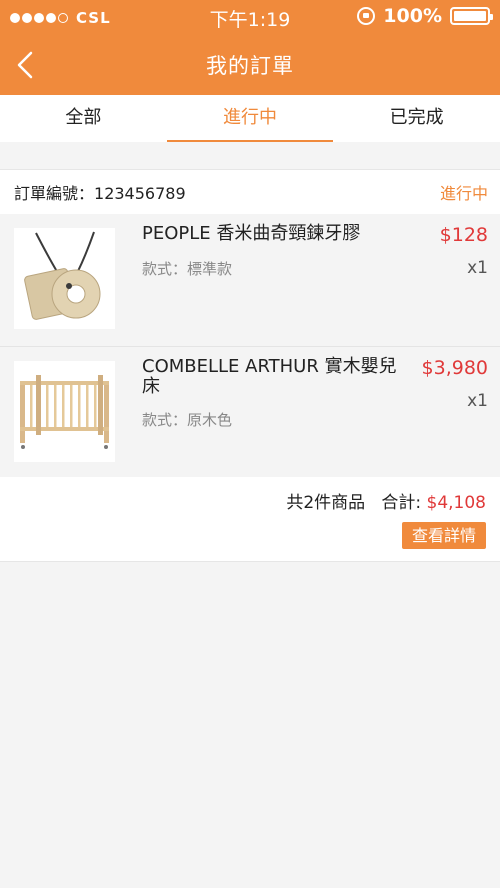 This screenshot has height=888, width=500. Describe the element at coordinates (444, 535) in the screenshot. I see `view-details-button: 查看詳情` at that location.